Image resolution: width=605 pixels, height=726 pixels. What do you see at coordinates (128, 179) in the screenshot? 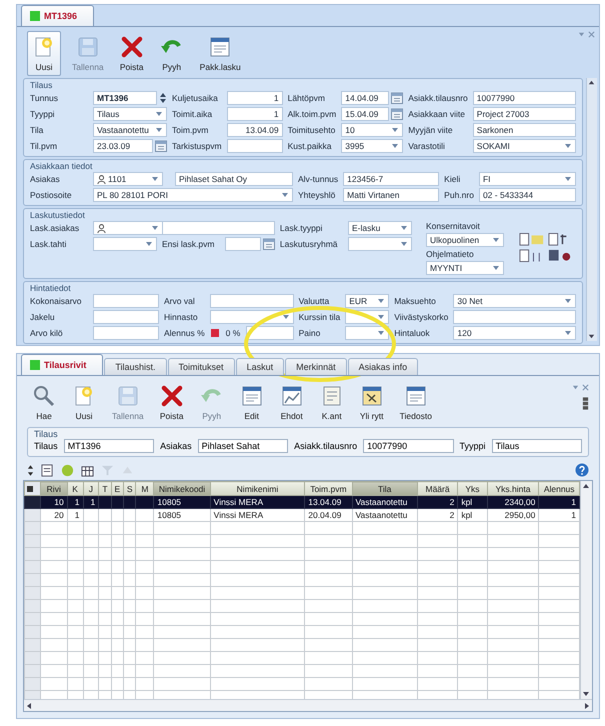
I see `lookup-field: 1101` at bounding box center [128, 179].